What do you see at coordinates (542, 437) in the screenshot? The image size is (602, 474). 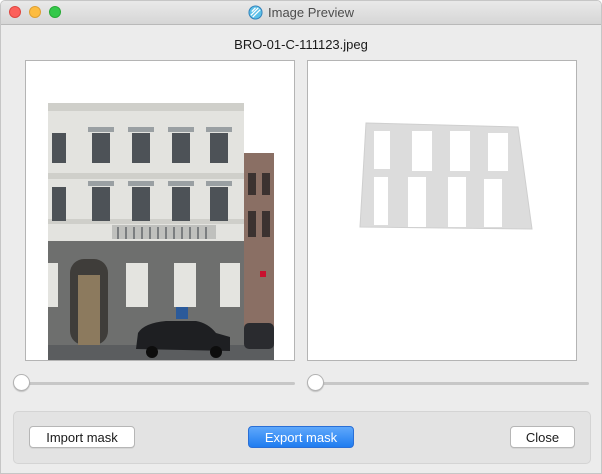 I see `close-button: Close` at bounding box center [542, 437].